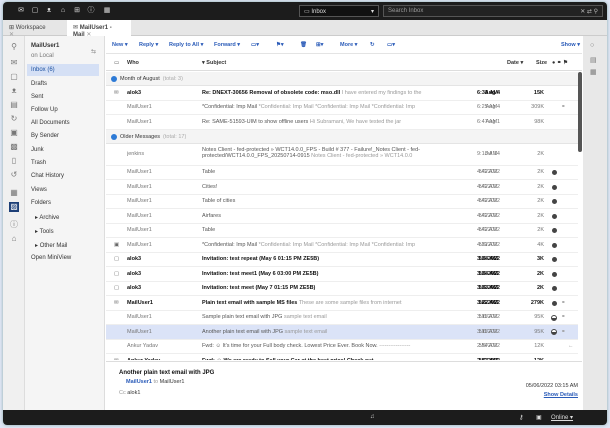 Image resolution: width=610 pixels, height=428 pixels. Describe the element at coordinates (67, 150) in the screenshot. I see `nav-junk: Junk` at that location.